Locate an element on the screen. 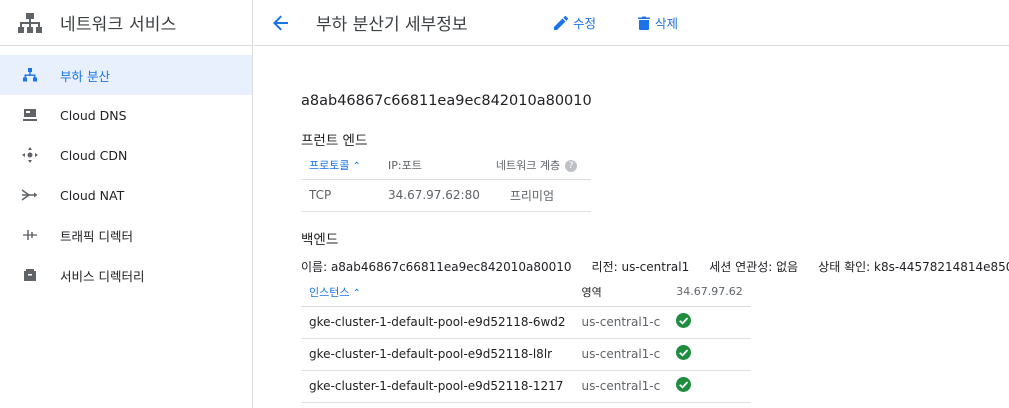  sidebar-item-traffic-director: 트래픽 디렉터 is located at coordinates (126, 235).